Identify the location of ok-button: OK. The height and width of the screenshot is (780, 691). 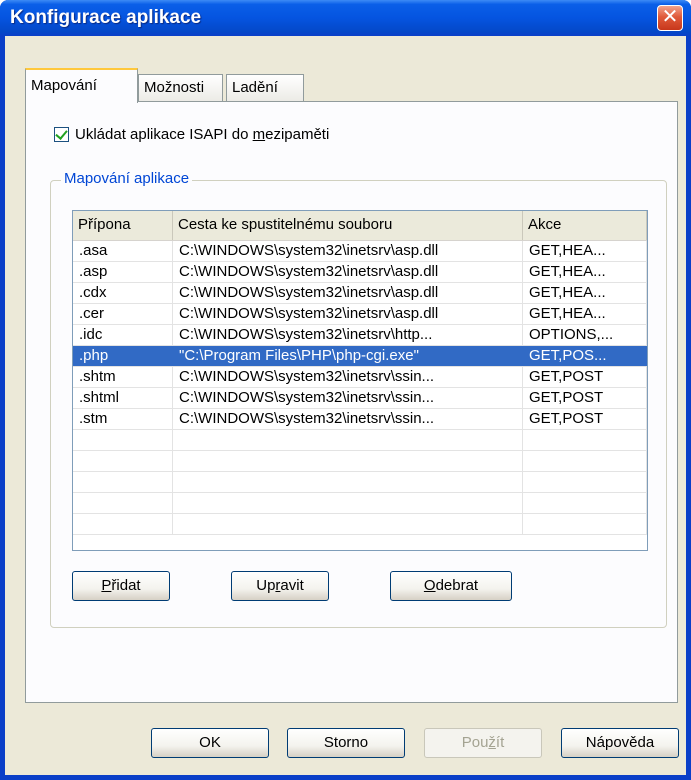
(210, 743).